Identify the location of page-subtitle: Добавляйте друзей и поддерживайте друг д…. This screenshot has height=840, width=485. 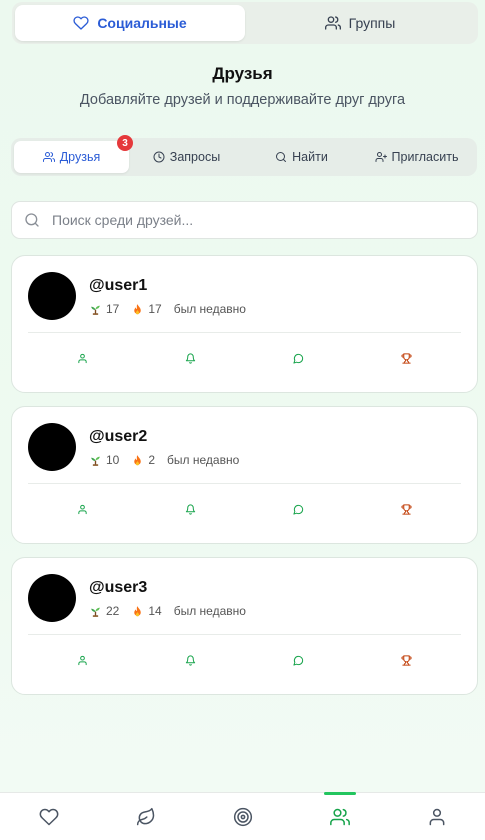
(242, 100).